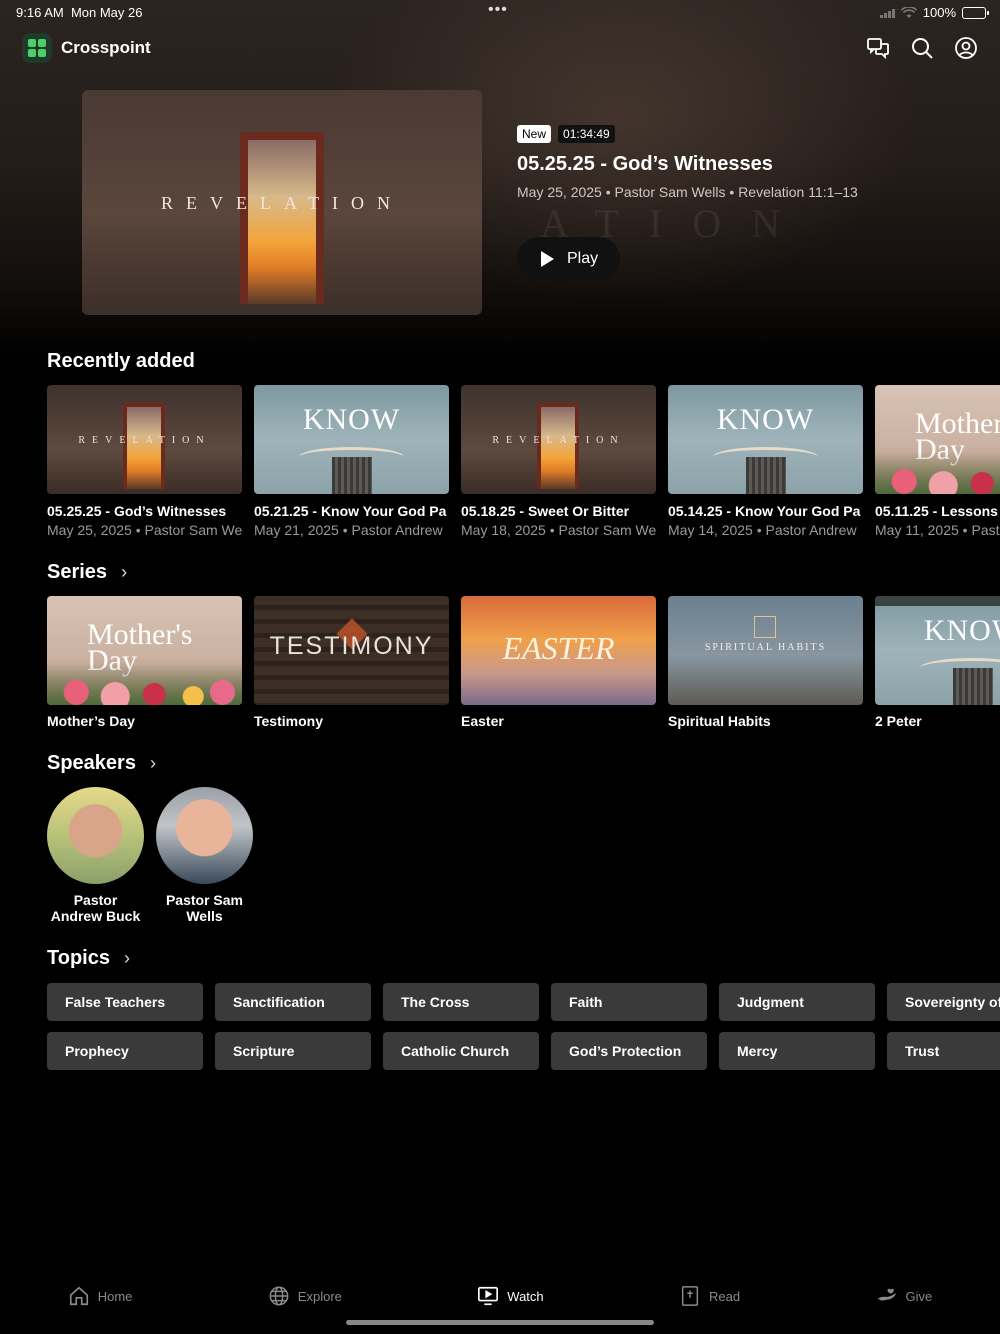 The image size is (1000, 1334). Describe the element at coordinates (91, 721) in the screenshot. I see `series-label: Mother’s Day` at that location.